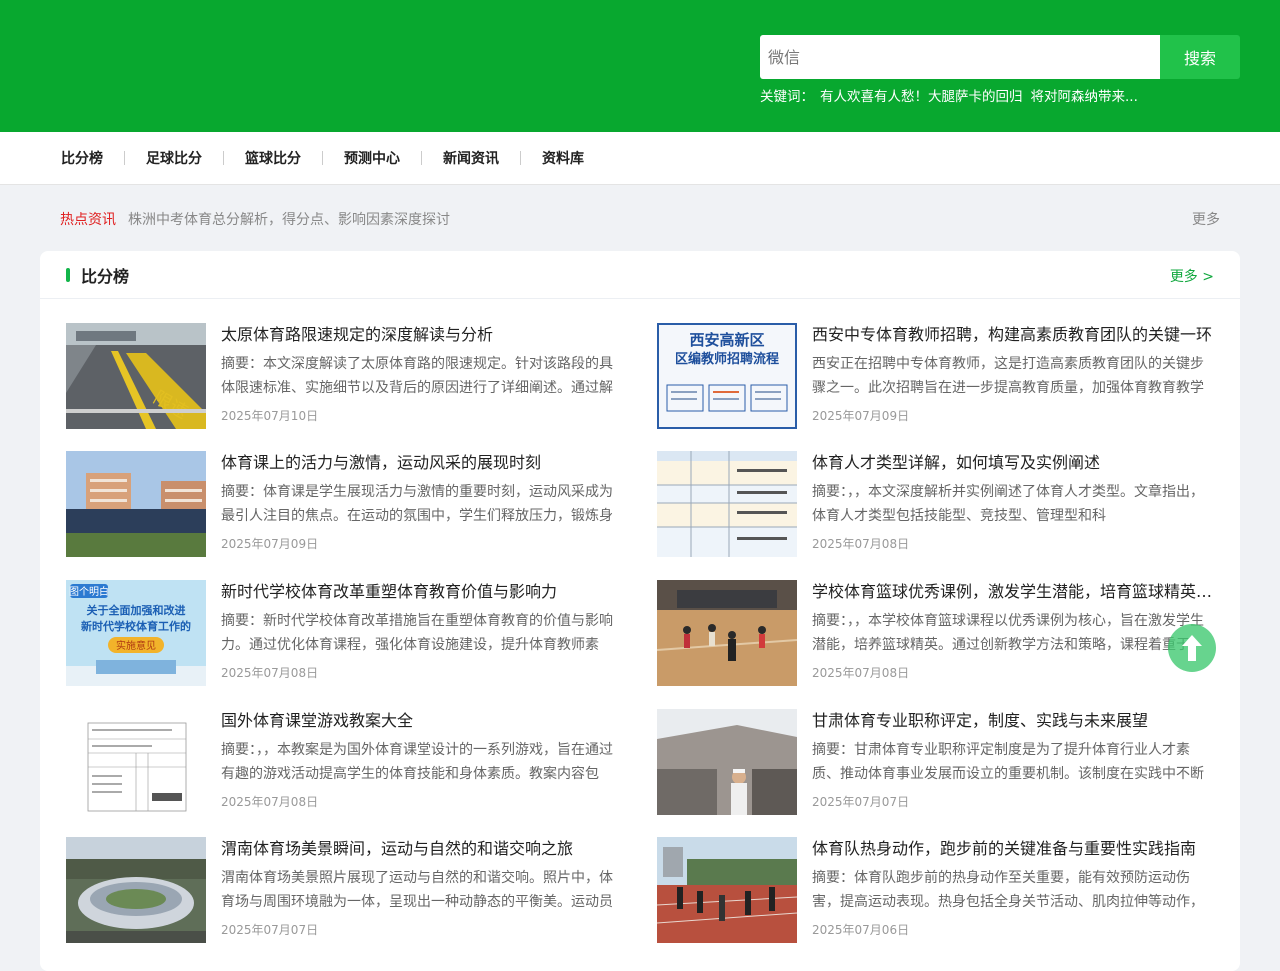 The image size is (1280, 971). What do you see at coordinates (136, 610) in the screenshot?
I see `svg-text: 关于全面加强和改进` at bounding box center [136, 610].